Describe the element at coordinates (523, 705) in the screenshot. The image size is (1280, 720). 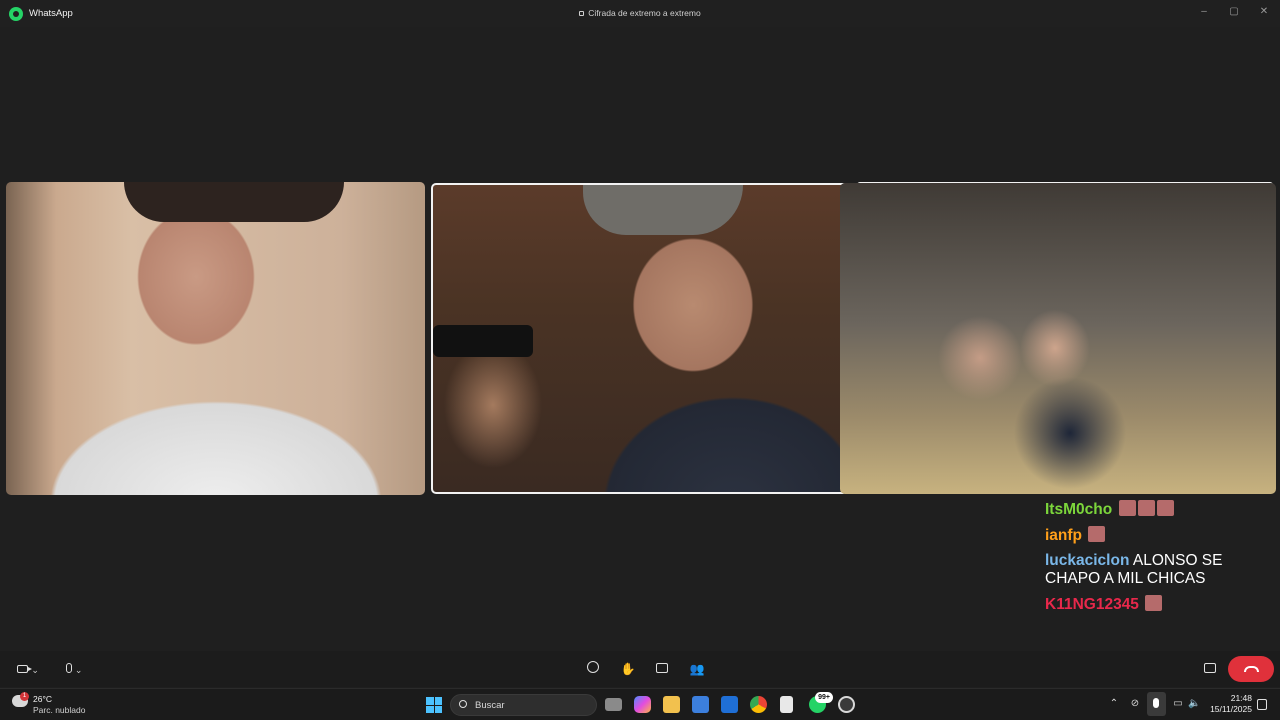
I see `taskbar-search: Buscar` at that location.